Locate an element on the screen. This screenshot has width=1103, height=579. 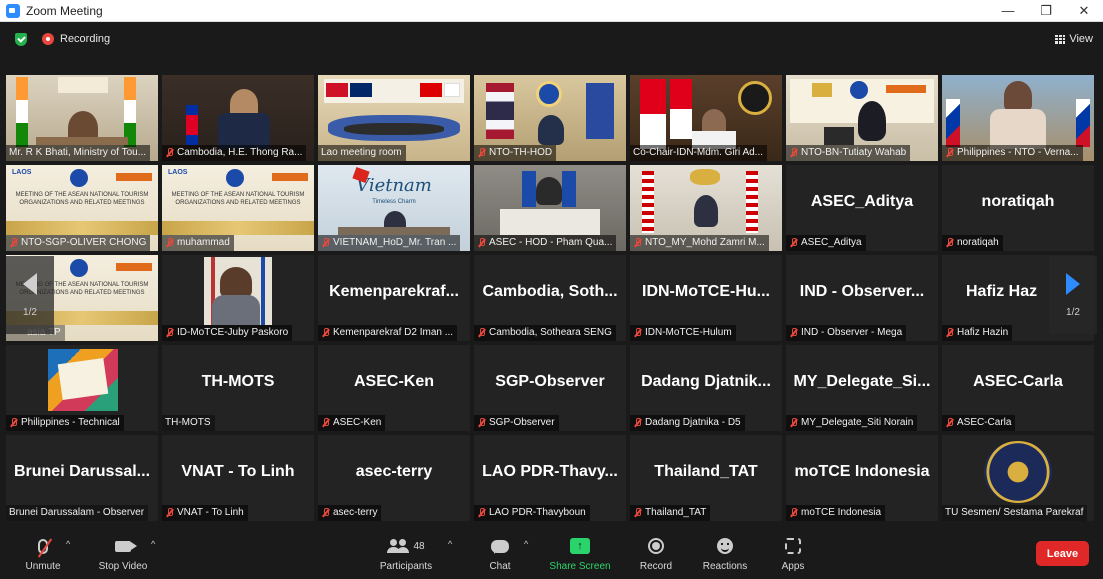
video-tile: NTO-BN-Tutiaty Wahab is located at coordinates (862, 118).